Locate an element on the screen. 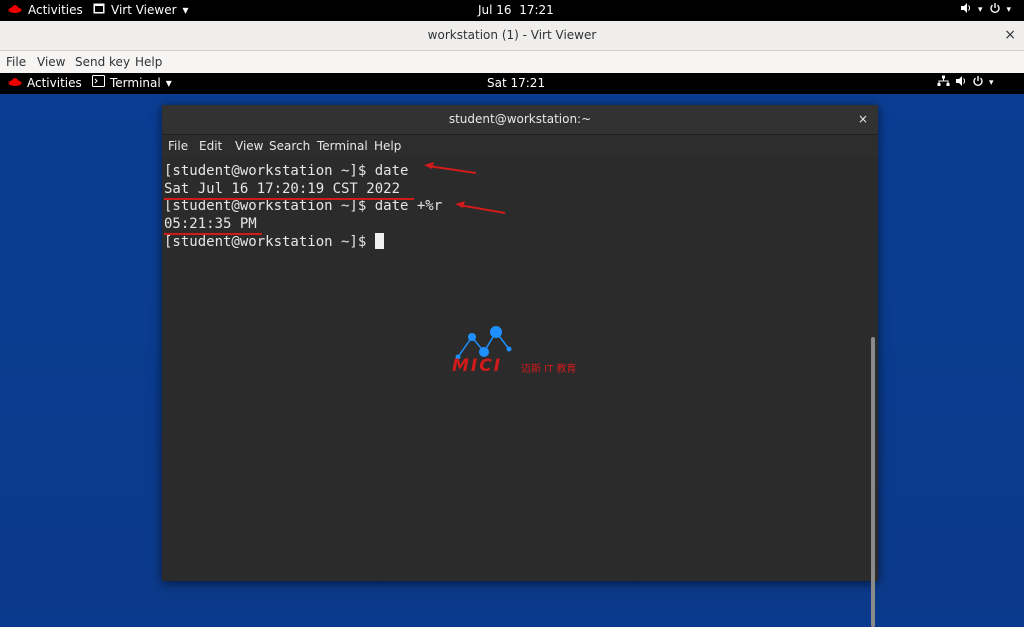  watermark-subtitle: 迈斯 IT 教育 is located at coordinates (549, 369).